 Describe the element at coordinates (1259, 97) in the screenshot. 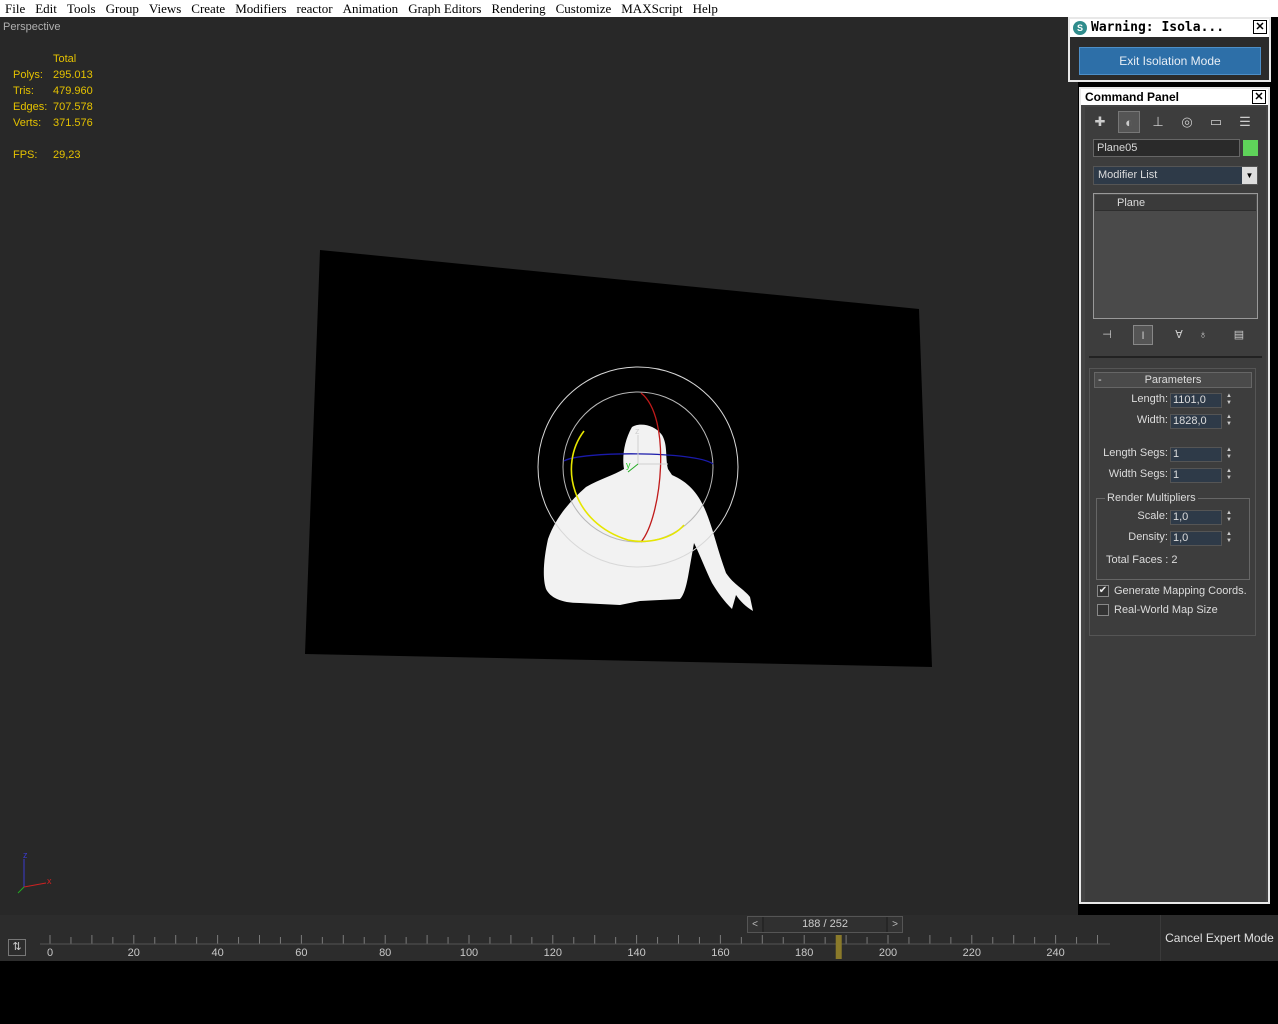

I see `command-panel-close-button: ✕` at that location.